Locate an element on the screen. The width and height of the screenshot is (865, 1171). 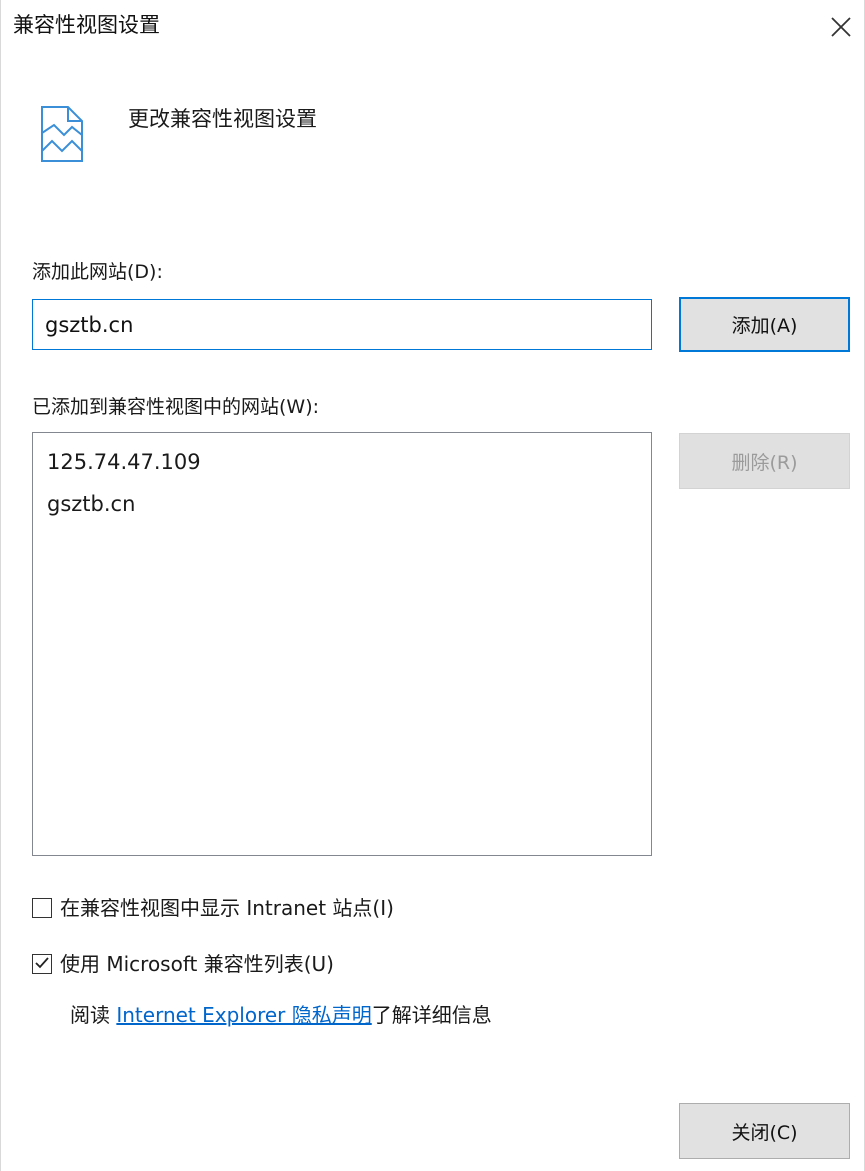
intranet-option: 在兼容性视图中显示 Intranet 站点(I) is located at coordinates (213, 908).